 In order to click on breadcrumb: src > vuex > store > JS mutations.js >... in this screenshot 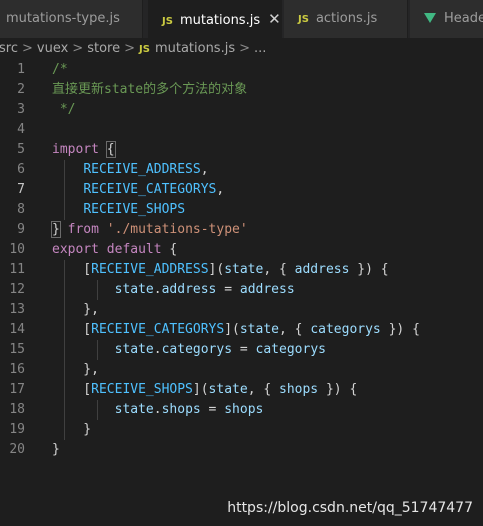, I will do `click(241, 49)`.